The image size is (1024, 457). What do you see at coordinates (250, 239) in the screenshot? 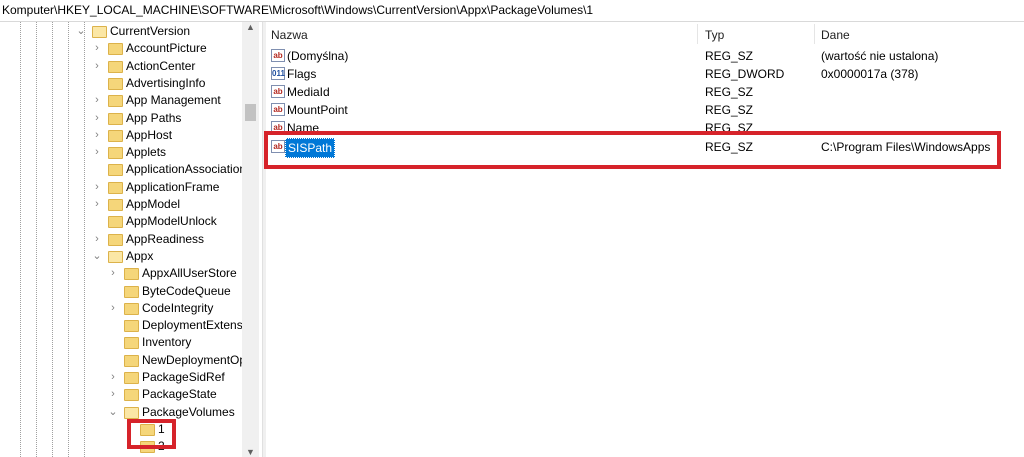
I see `tree-scrollbar: ▲ ▼` at bounding box center [250, 239].